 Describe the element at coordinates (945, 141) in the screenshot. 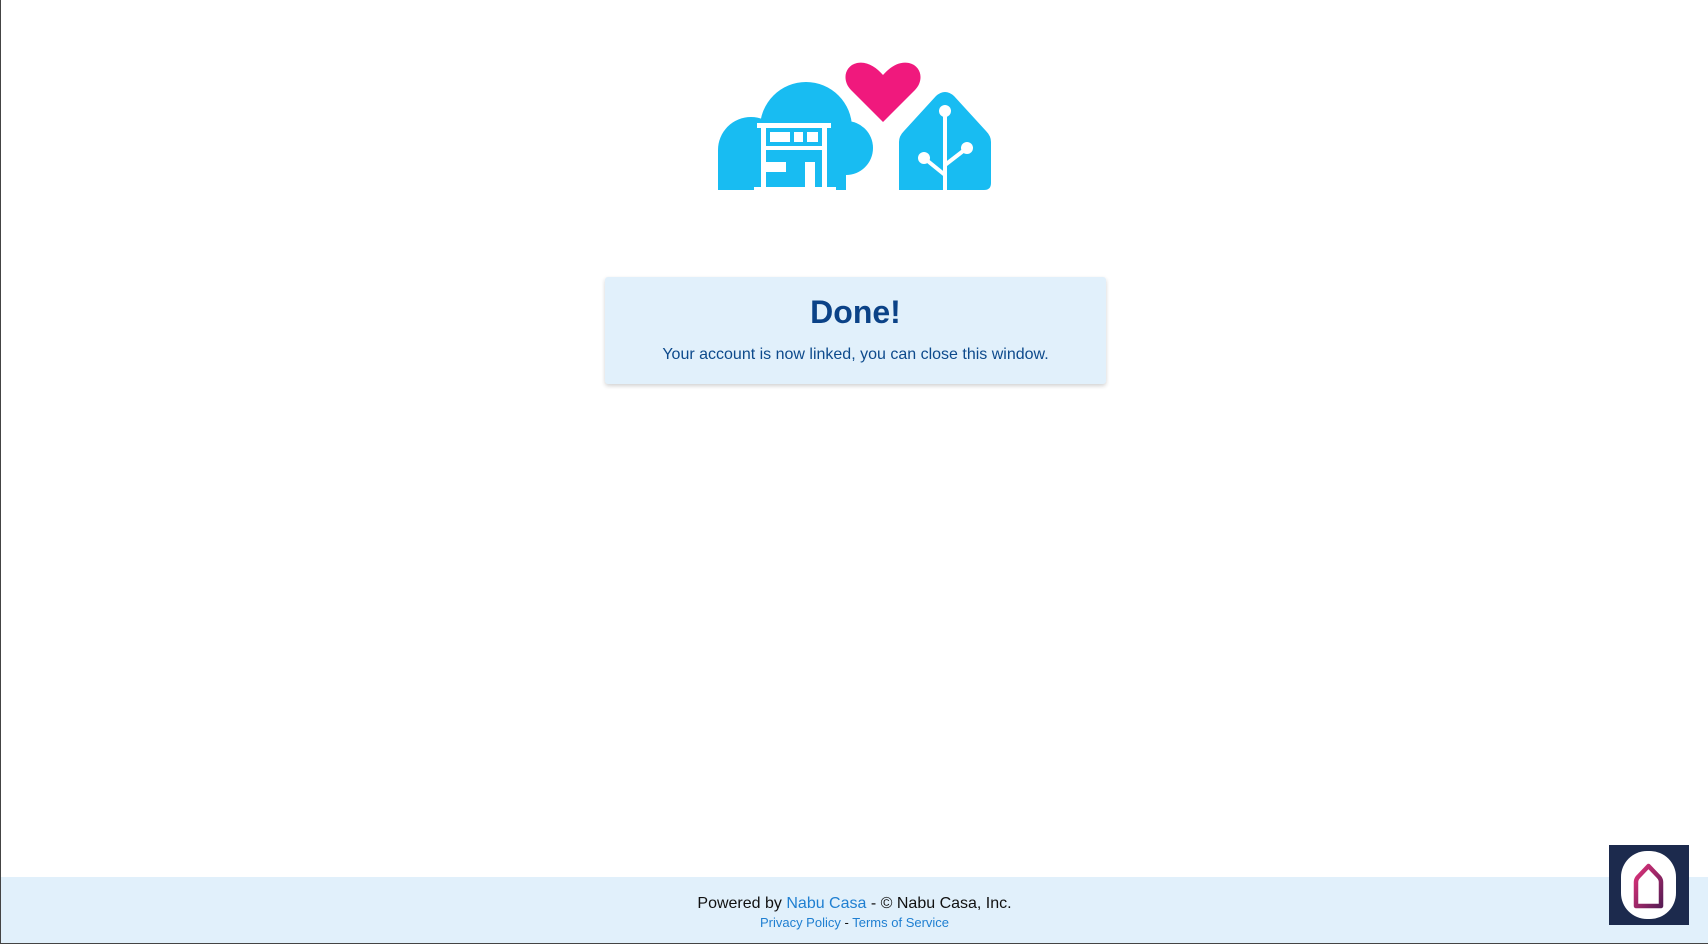

I see `home-assistant-icon` at that location.